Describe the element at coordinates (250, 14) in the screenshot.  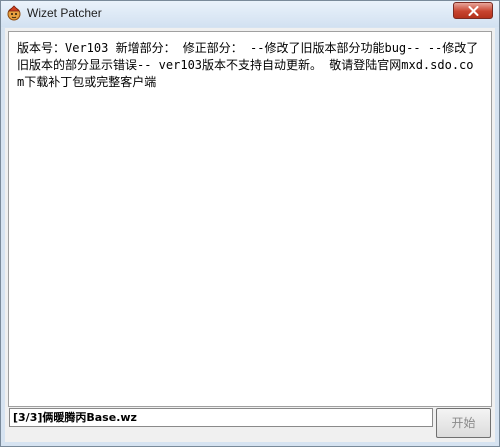
I see `title-bar: Wizet Patcher` at that location.